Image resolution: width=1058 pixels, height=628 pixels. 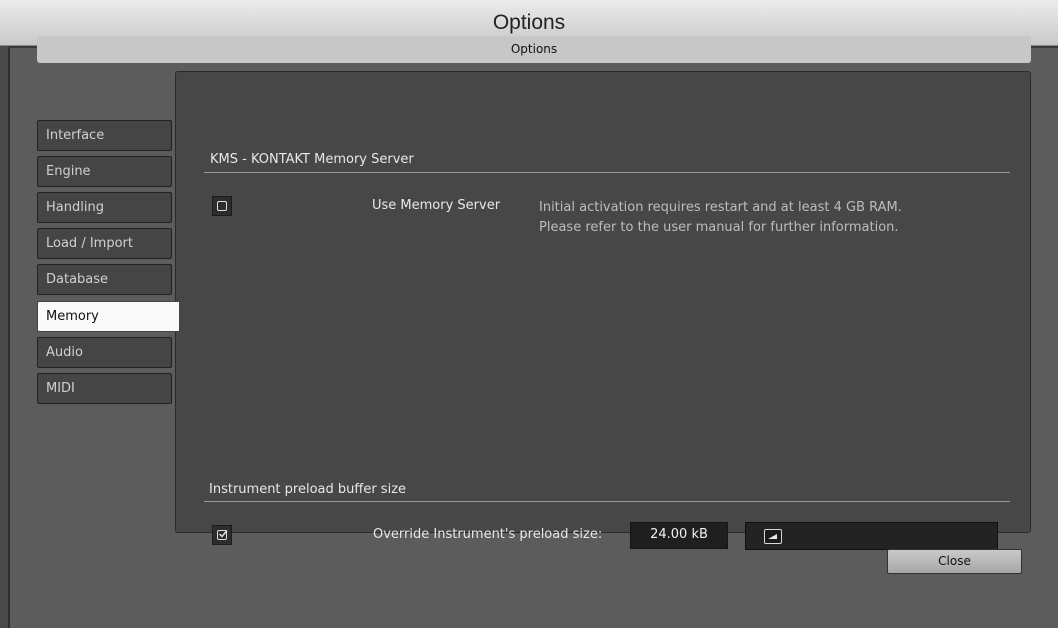 I want to click on section-header-label: Options, so click(x=534, y=49).